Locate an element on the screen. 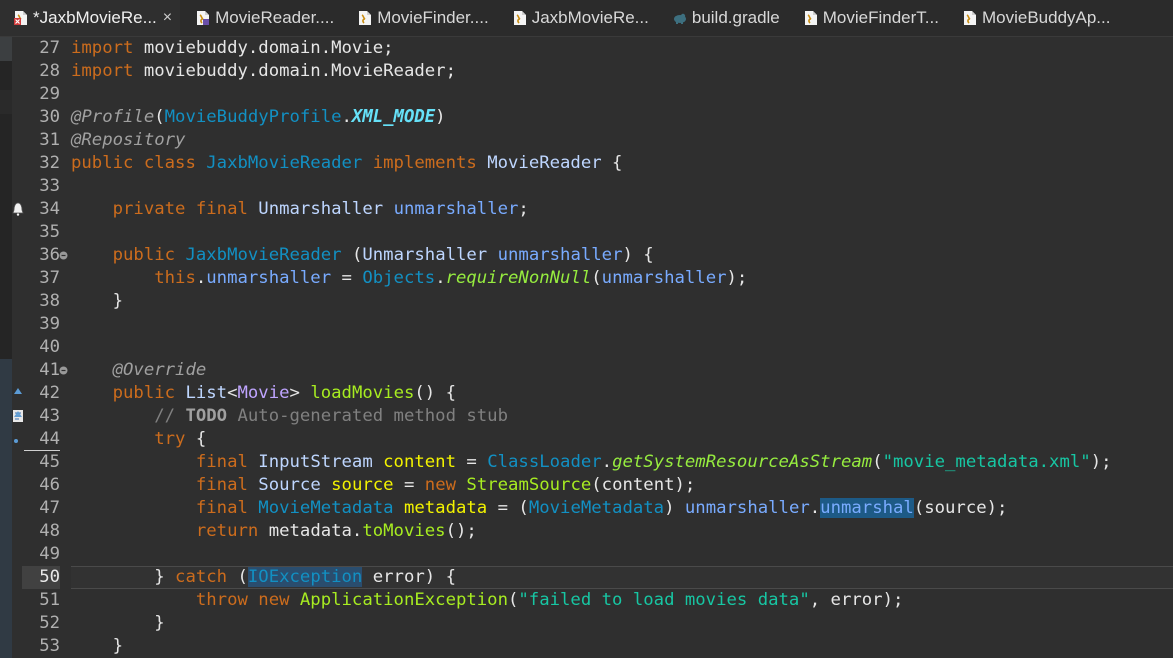 The width and height of the screenshot is (1173, 658). code-token: } is located at coordinates (118, 623).